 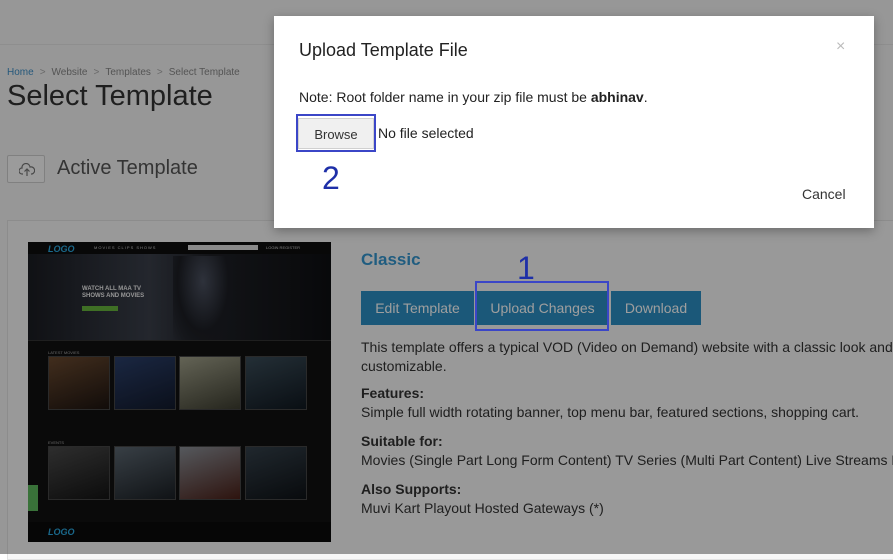 I want to click on file-status: No file selected, so click(x=426, y=133).